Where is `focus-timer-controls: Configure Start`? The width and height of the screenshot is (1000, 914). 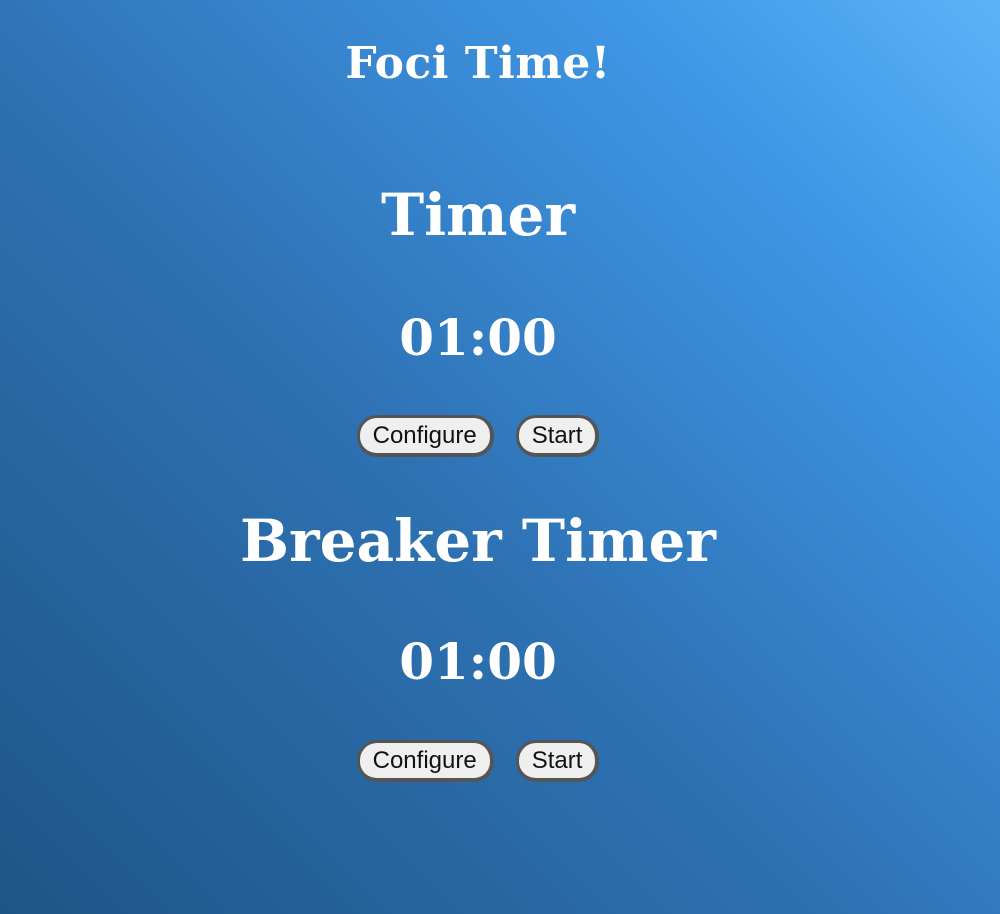 focus-timer-controls: Configure Start is located at coordinates (478, 436).